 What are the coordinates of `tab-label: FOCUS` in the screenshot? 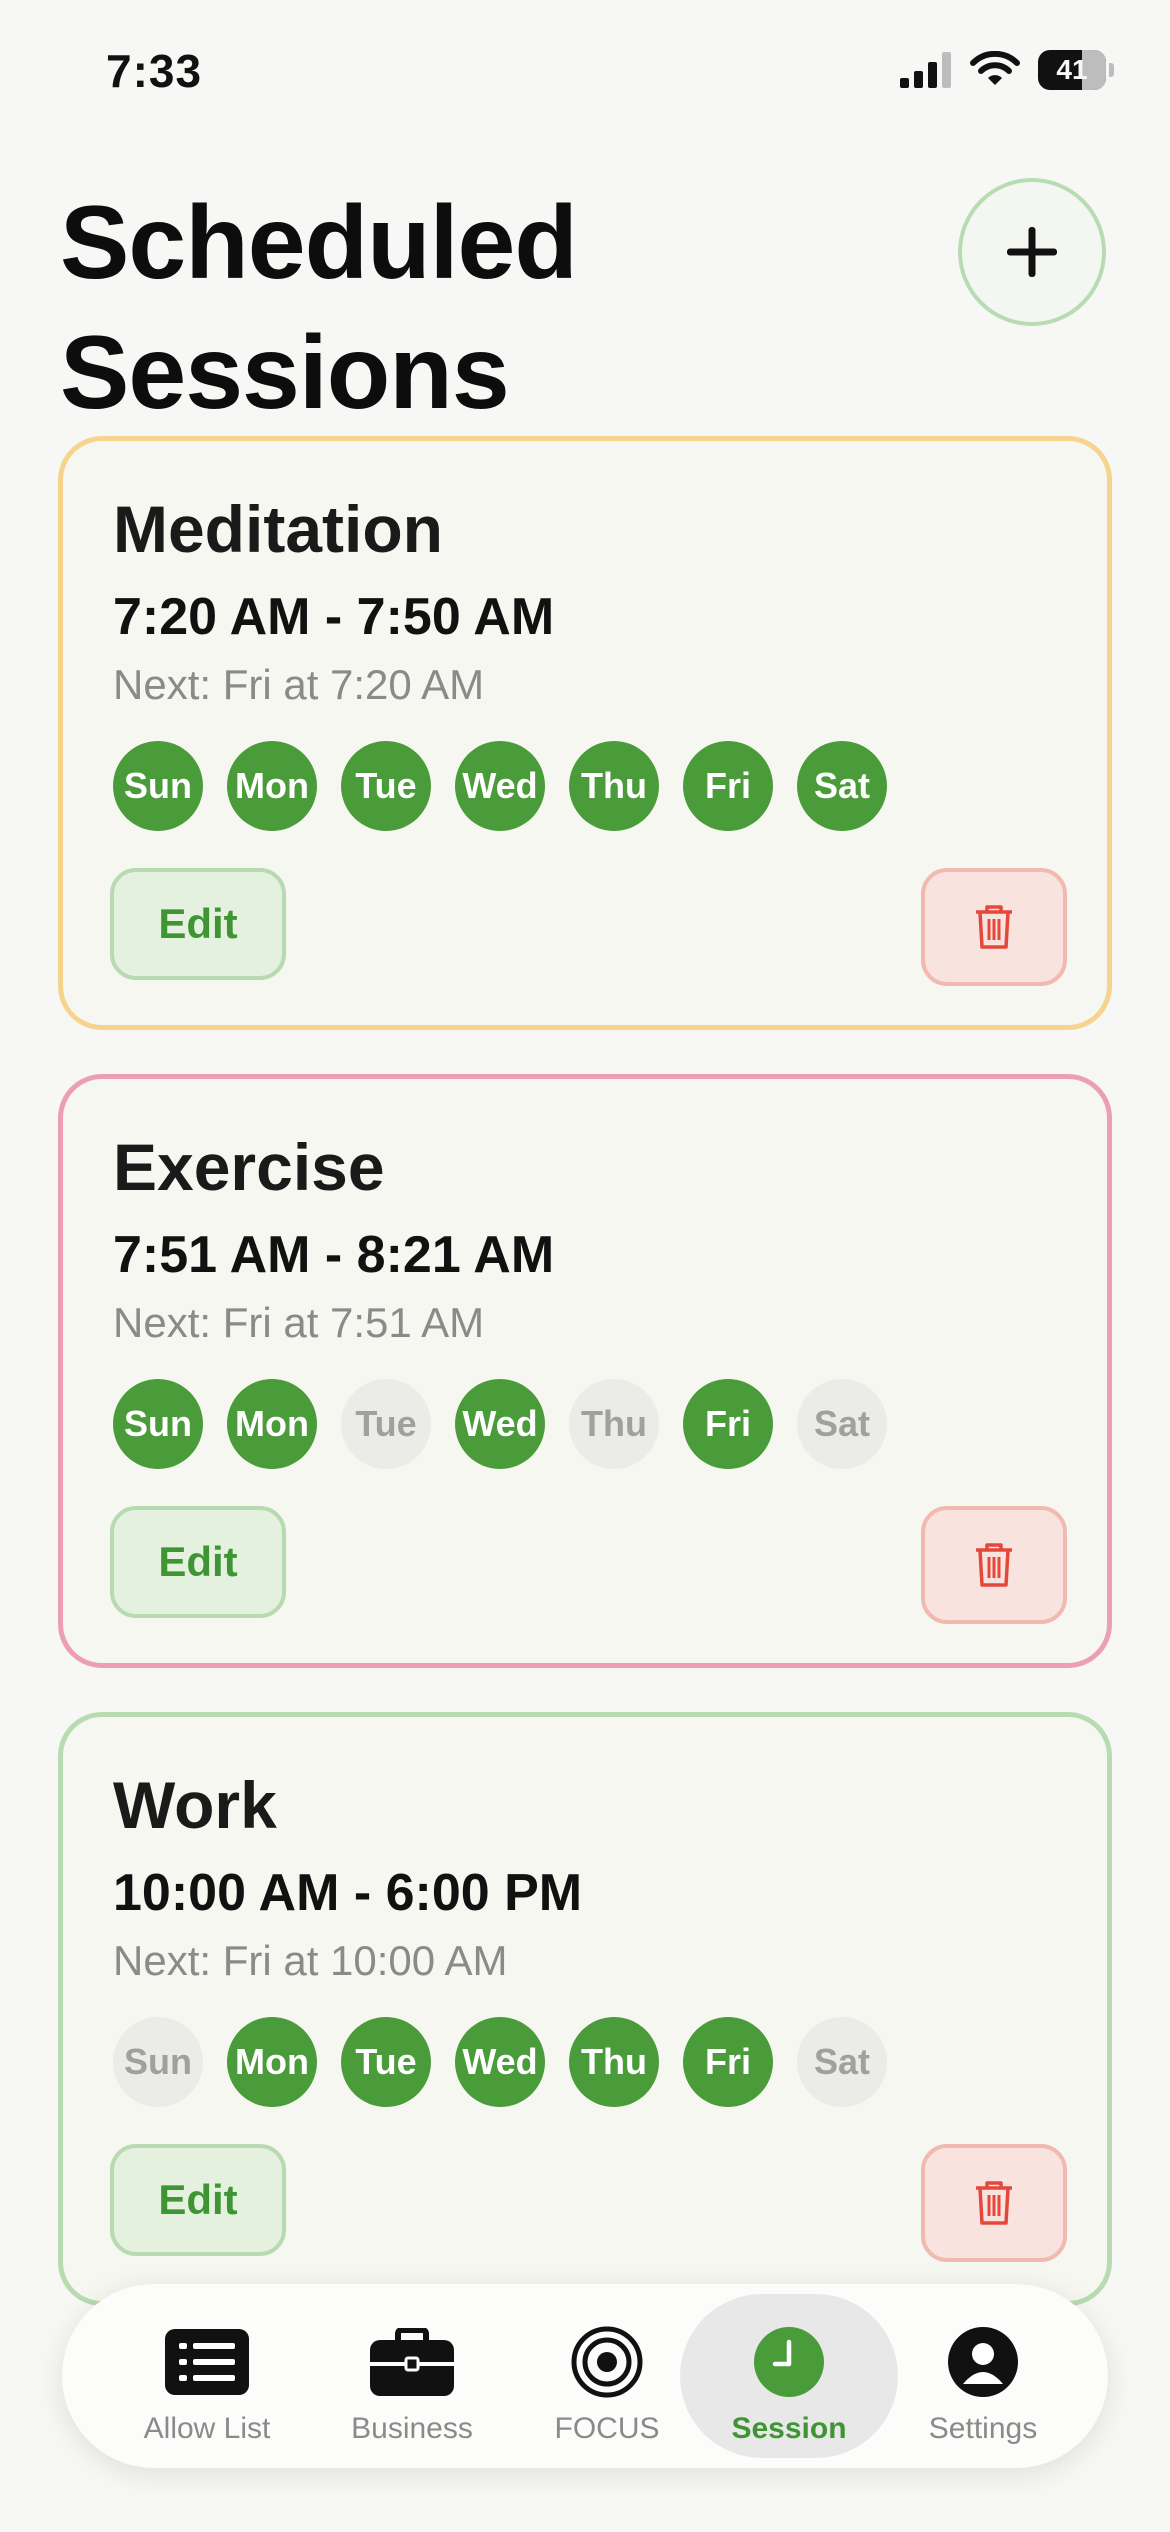 It's located at (607, 2428).